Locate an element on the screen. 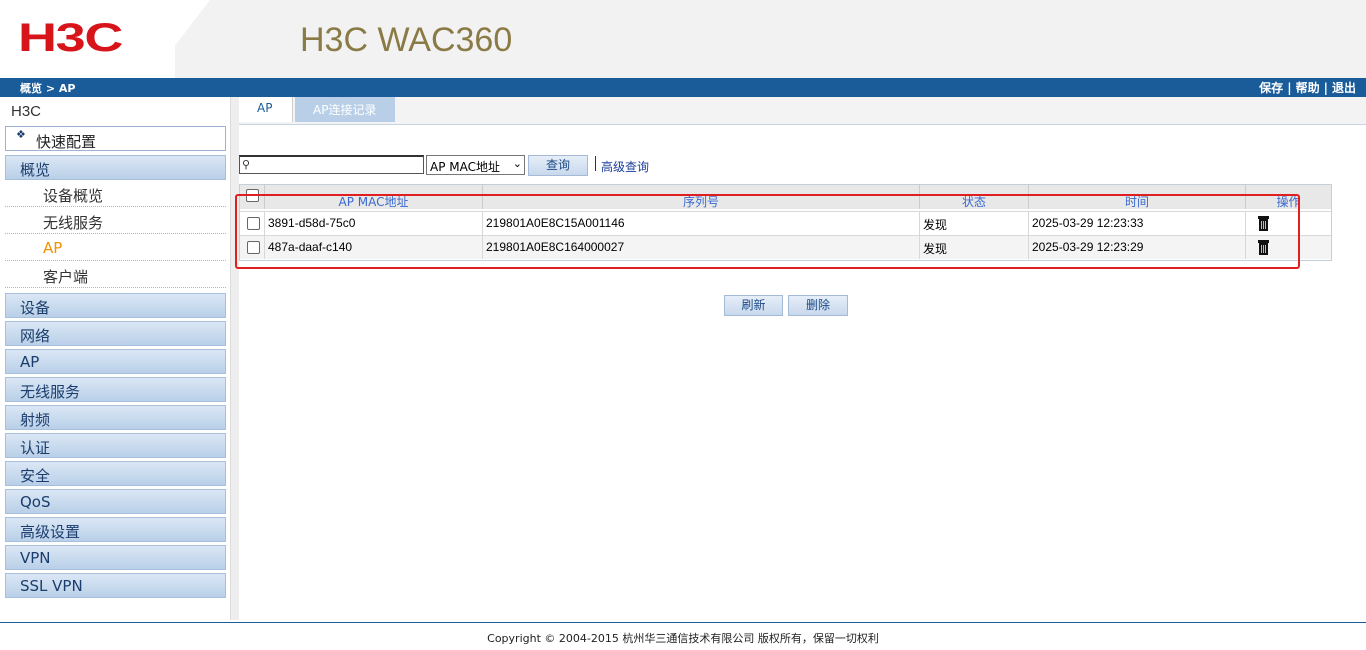 The height and width of the screenshot is (650, 1366). refresh-button: 刷新 is located at coordinates (753, 305).